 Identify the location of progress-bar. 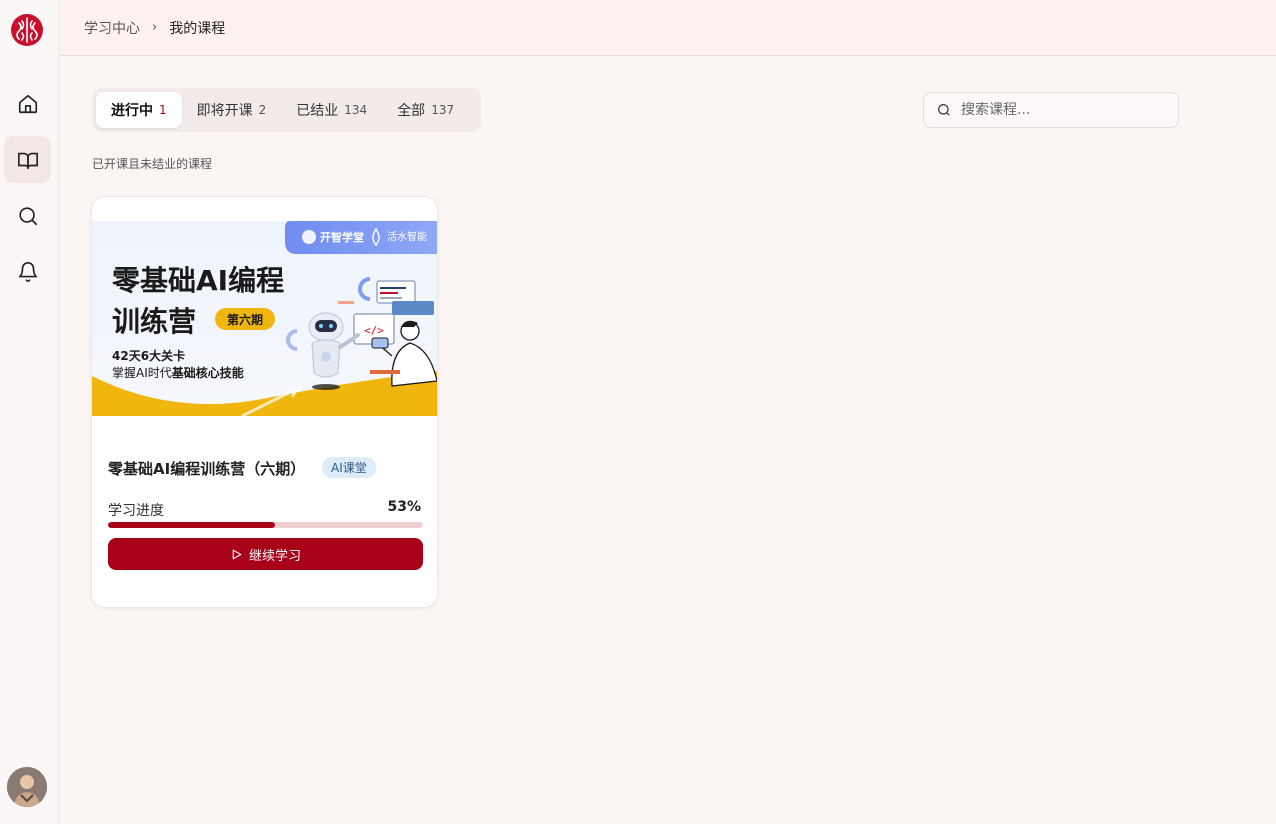
(265, 525).